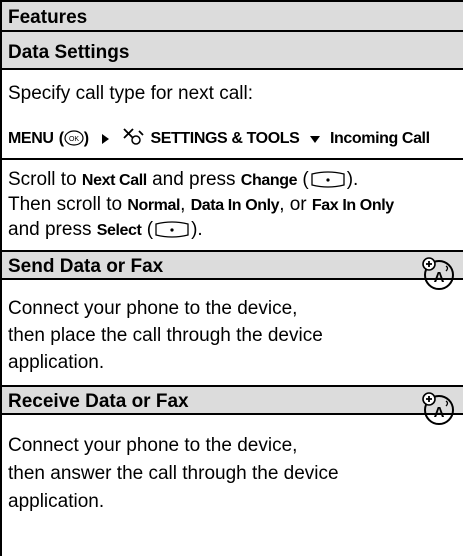  Describe the element at coordinates (98, 401) in the screenshot. I see `receive-data-title: Receive Data or Fax` at that location.